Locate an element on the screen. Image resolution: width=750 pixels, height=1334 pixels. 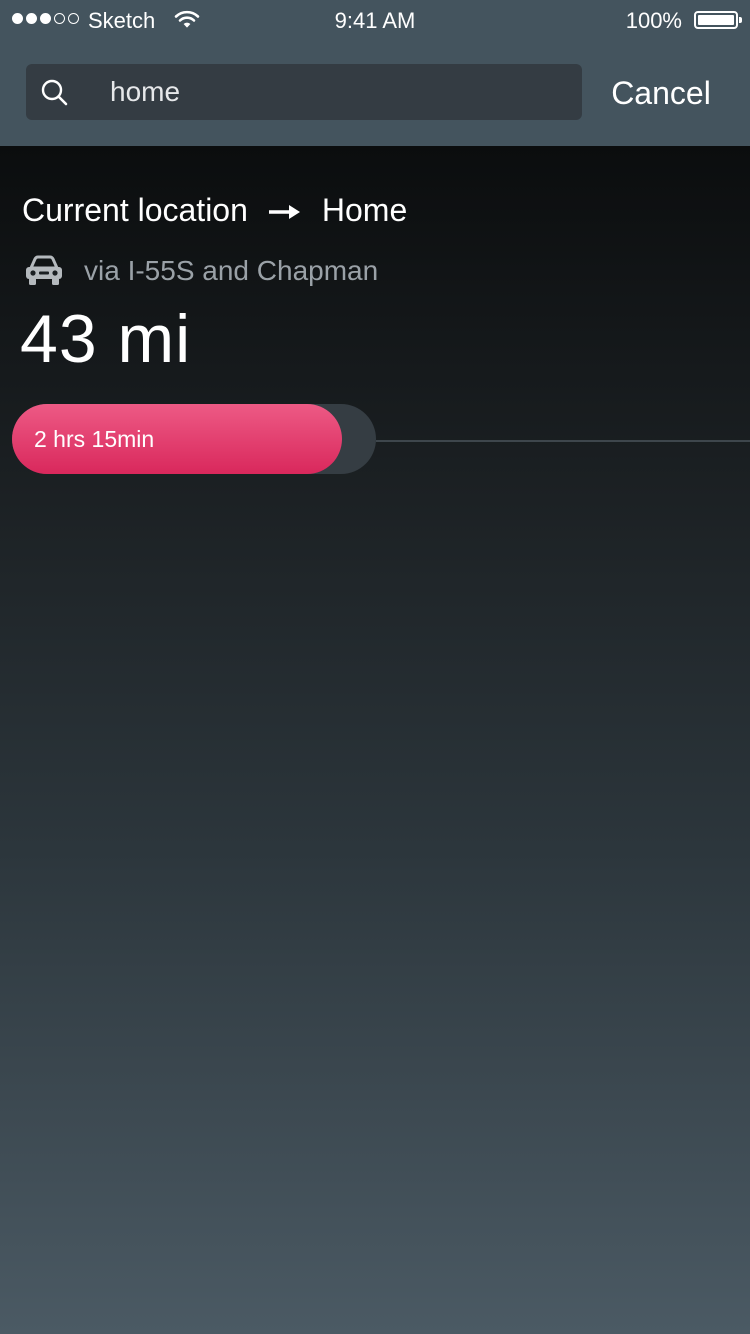
route-via-text: via I-55S and Chapman is located at coordinates (231, 270).